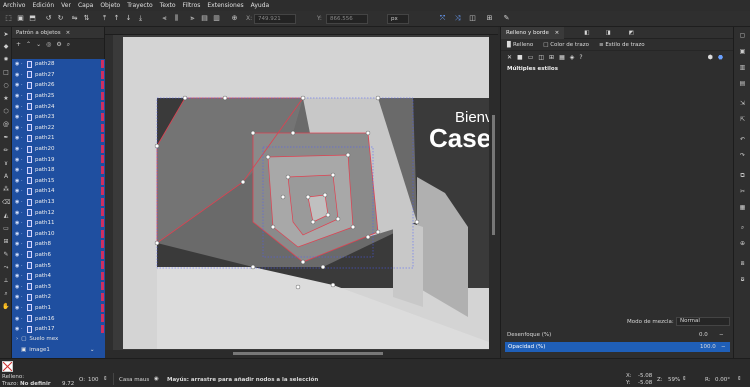 The height and width of the screenshot is (387, 750). Describe the element at coordinates (58, 276) in the screenshot. I see `list-item: ◉ · path4` at that location.